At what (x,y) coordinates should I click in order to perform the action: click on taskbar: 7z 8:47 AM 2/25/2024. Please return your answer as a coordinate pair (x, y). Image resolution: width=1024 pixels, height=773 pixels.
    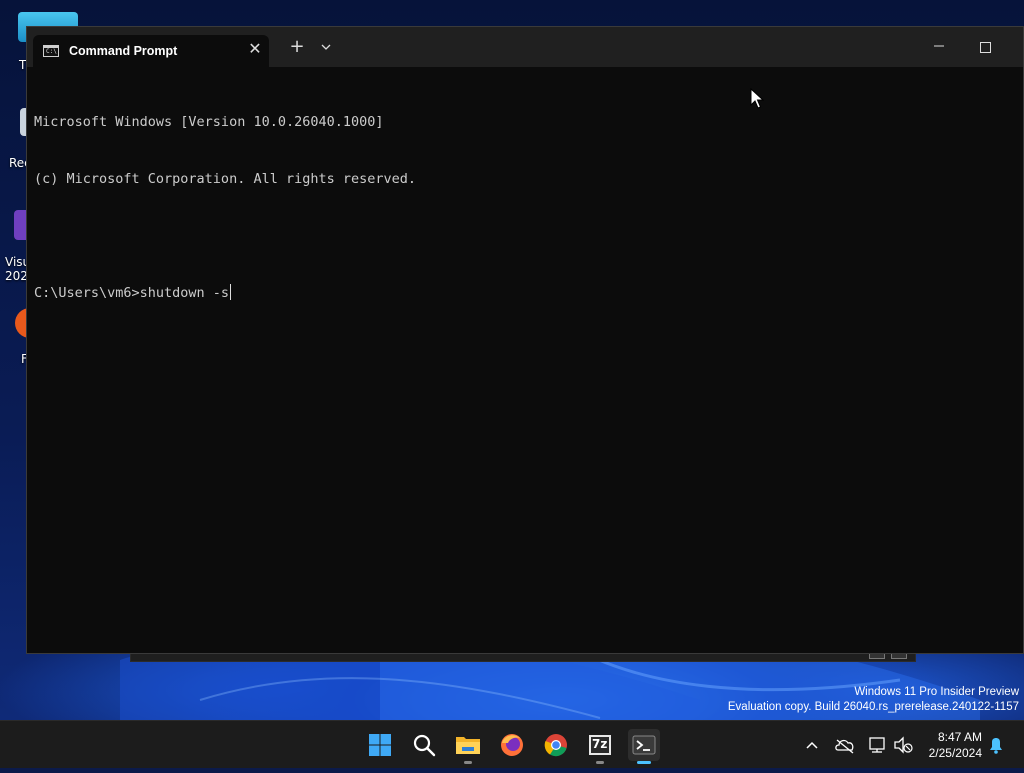
    Looking at the image, I should click on (512, 744).